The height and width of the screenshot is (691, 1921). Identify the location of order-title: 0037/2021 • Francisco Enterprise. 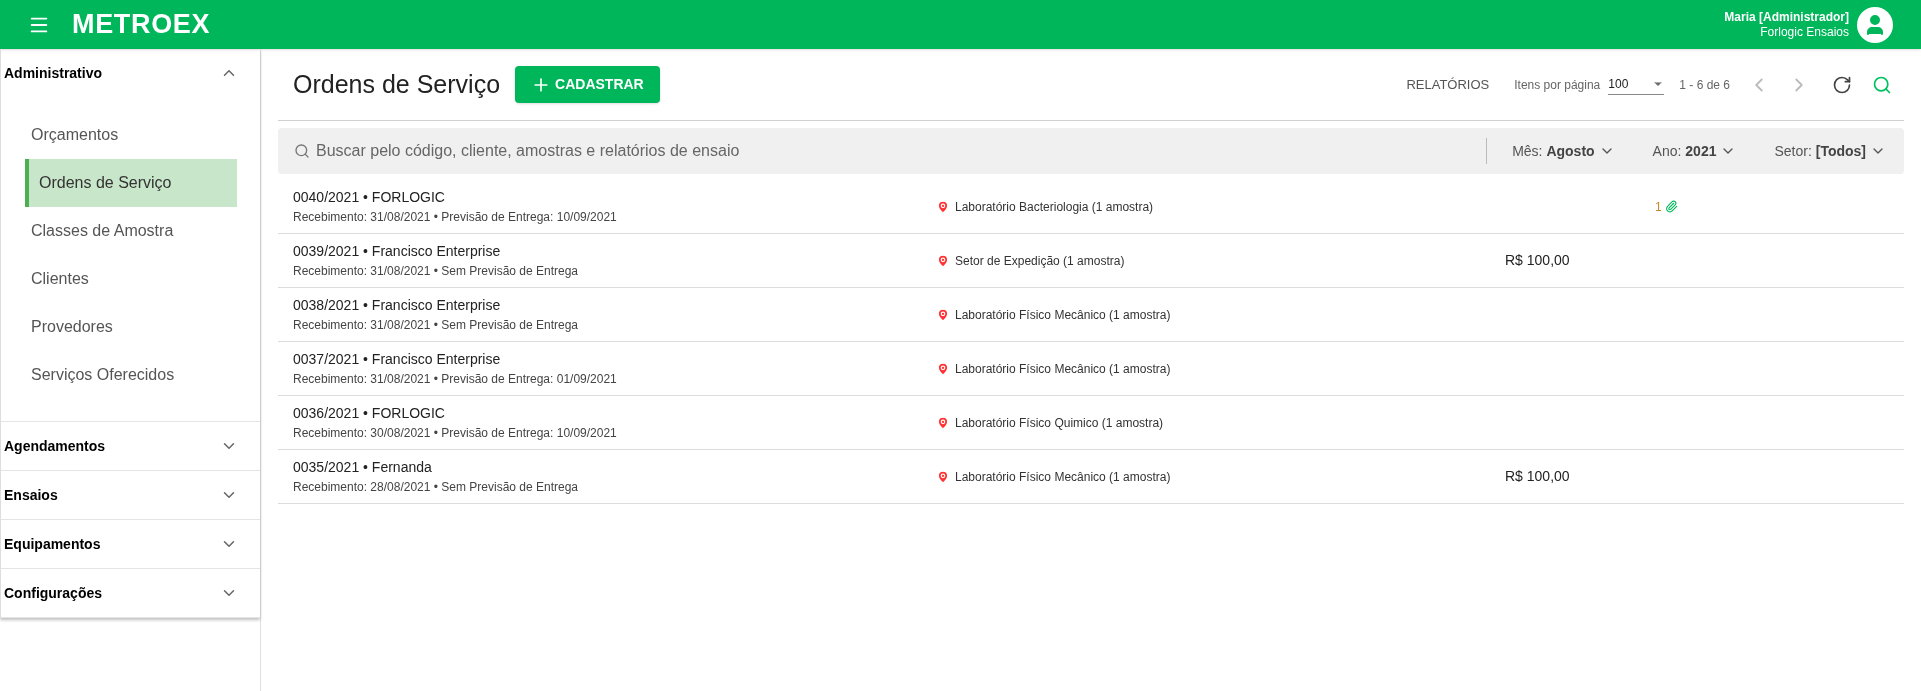
(397, 359).